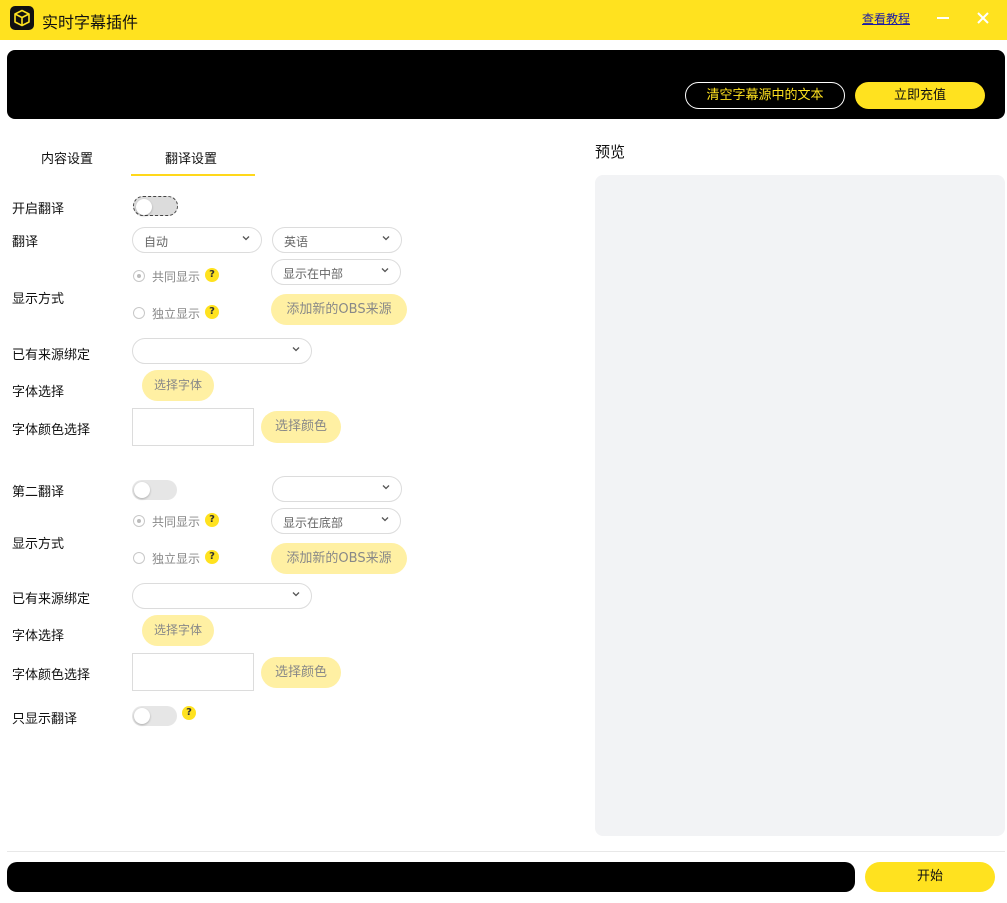 This screenshot has height=903, width=1007. What do you see at coordinates (191, 157) in the screenshot?
I see `tab-translation-settings: 翻译设置` at bounding box center [191, 157].